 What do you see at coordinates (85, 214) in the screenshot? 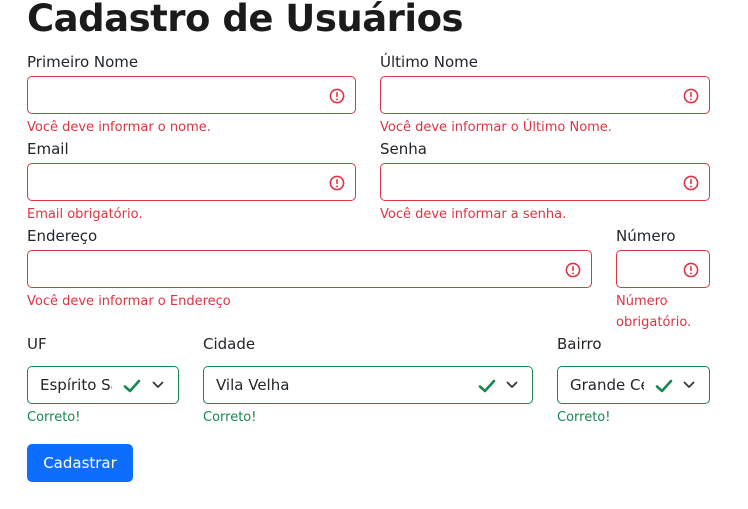
I see `email-error: Email obrigatório.` at bounding box center [85, 214].